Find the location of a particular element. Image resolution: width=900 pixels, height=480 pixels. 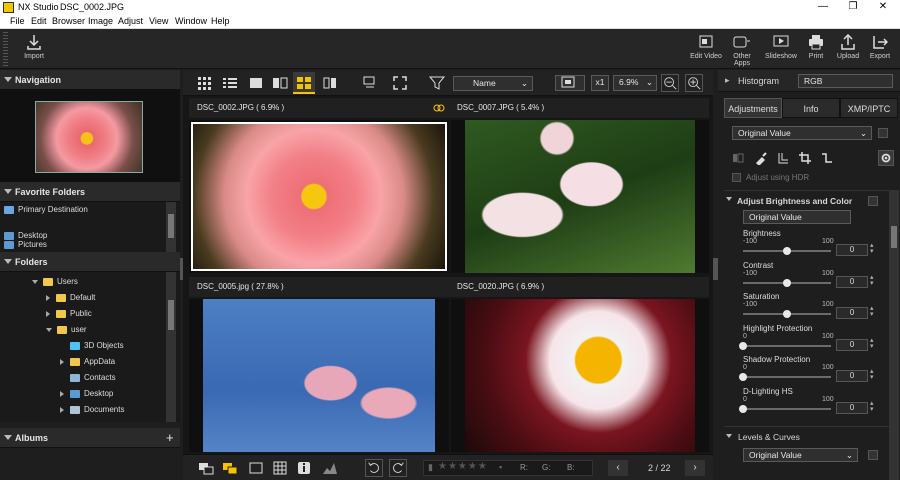

brightness-preset-select: Original Value is located at coordinates (797, 217).